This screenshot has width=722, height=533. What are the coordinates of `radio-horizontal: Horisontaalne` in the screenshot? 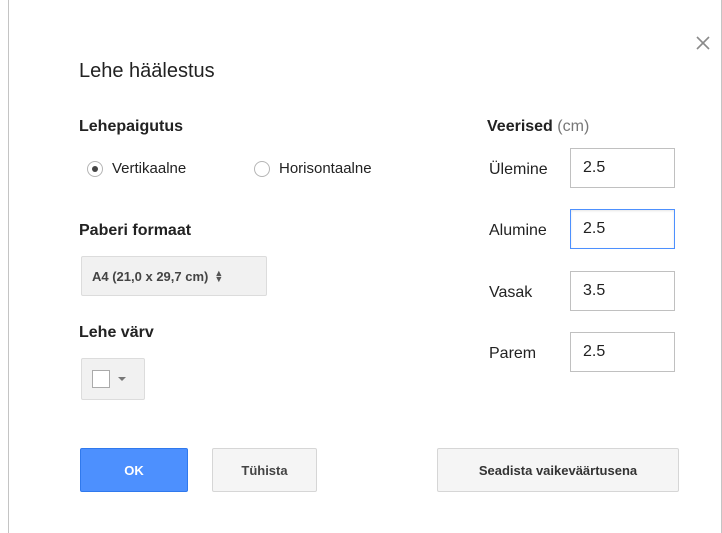 It's located at (313, 168).